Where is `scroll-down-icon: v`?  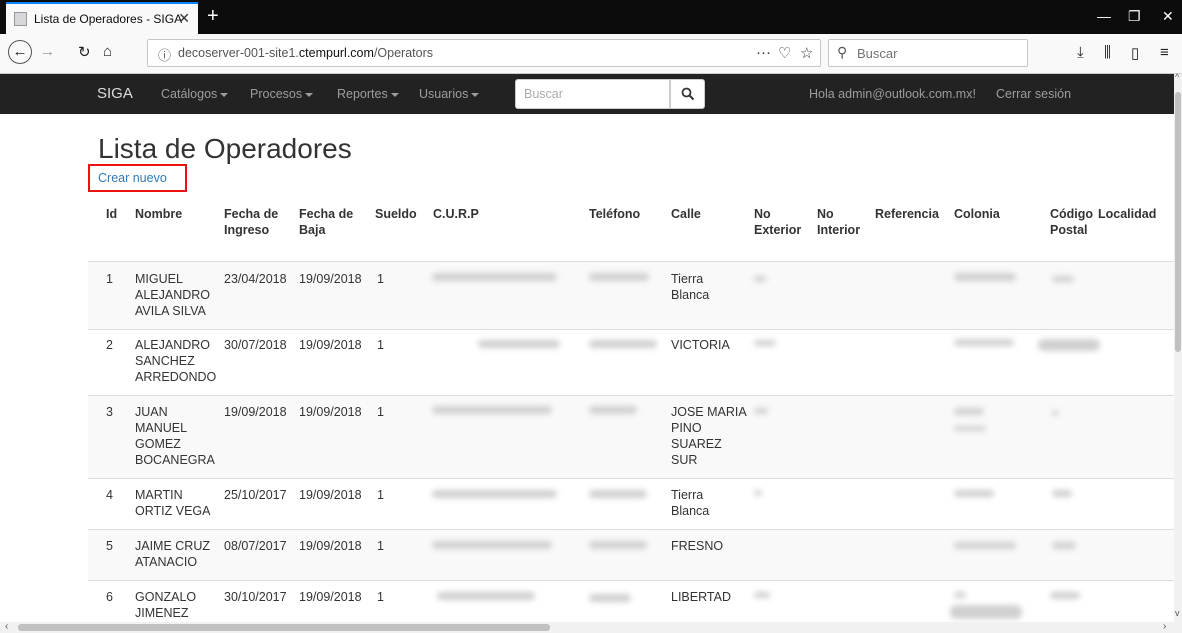 scroll-down-icon: v is located at coordinates (1177, 613).